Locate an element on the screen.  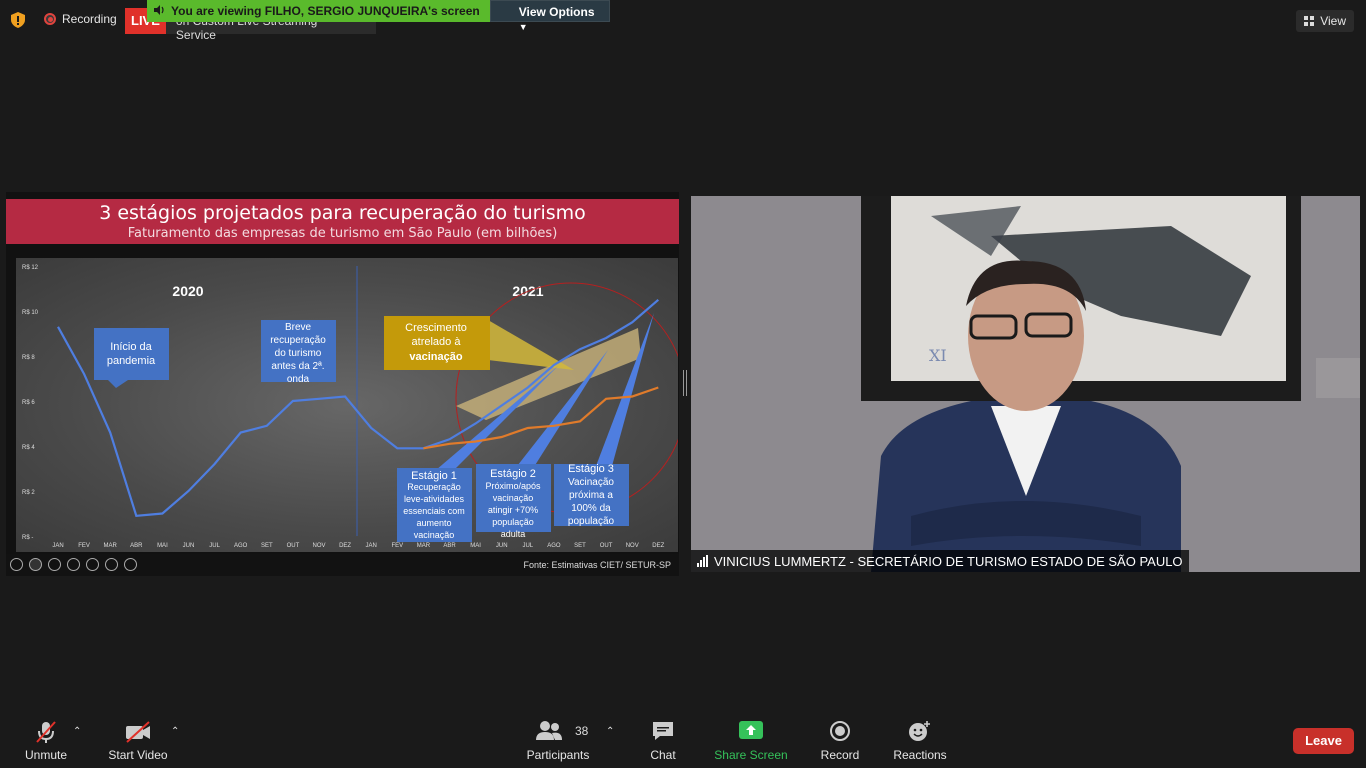
start-video-label: Start Video is located at coordinates (138, 755).